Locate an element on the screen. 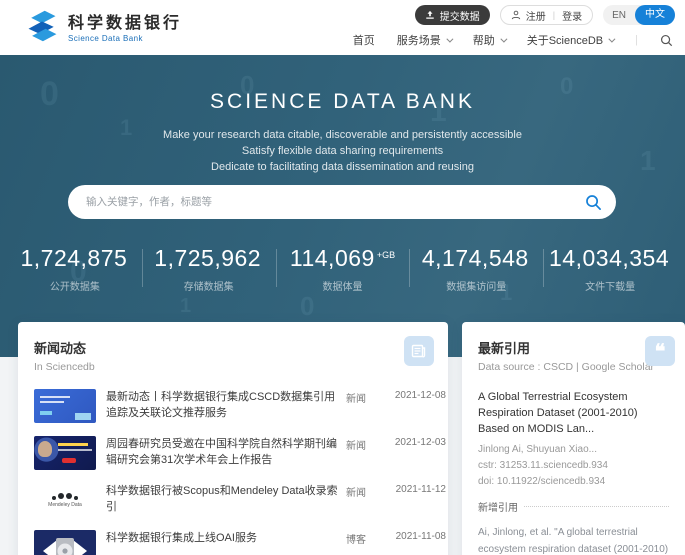  nav-services-label: 服务场景 is located at coordinates (418, 41).